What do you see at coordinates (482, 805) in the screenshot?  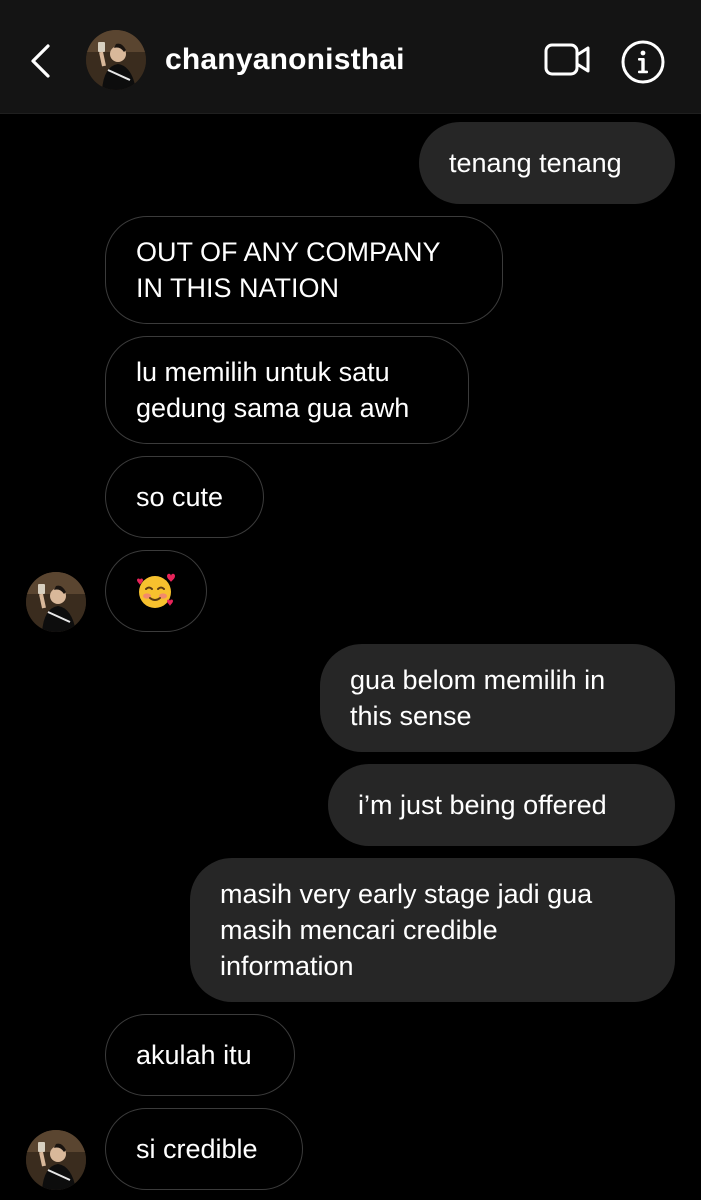 I see `message-text: i’m just being offered` at bounding box center [482, 805].